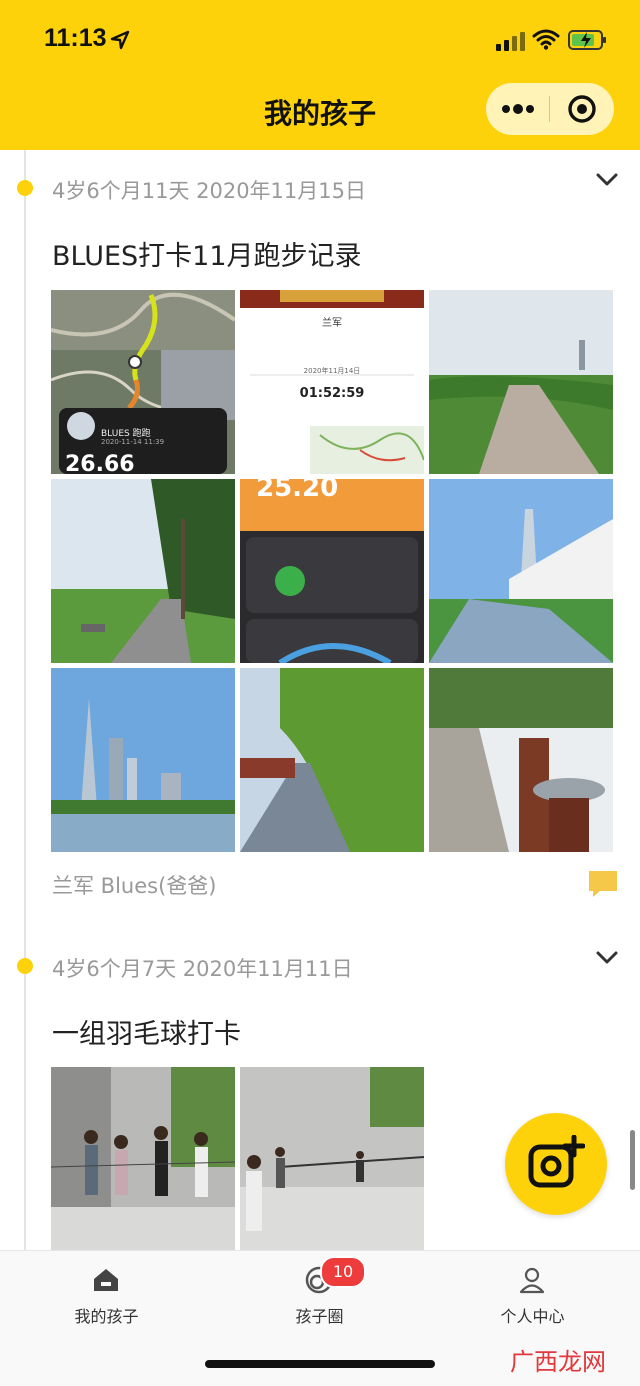 The width and height of the screenshot is (640, 1386). Describe the element at coordinates (319, 1296) in the screenshot. I see `tab-children-circle: 孩子圈` at that location.